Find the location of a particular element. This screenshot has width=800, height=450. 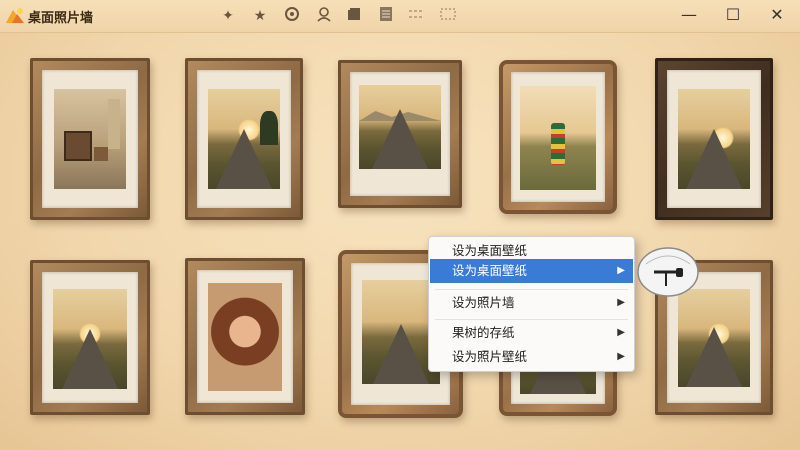

title-bar: 桌面照片墙 ✦ ★ — ☐ ✕ is located at coordinates (400, 16).